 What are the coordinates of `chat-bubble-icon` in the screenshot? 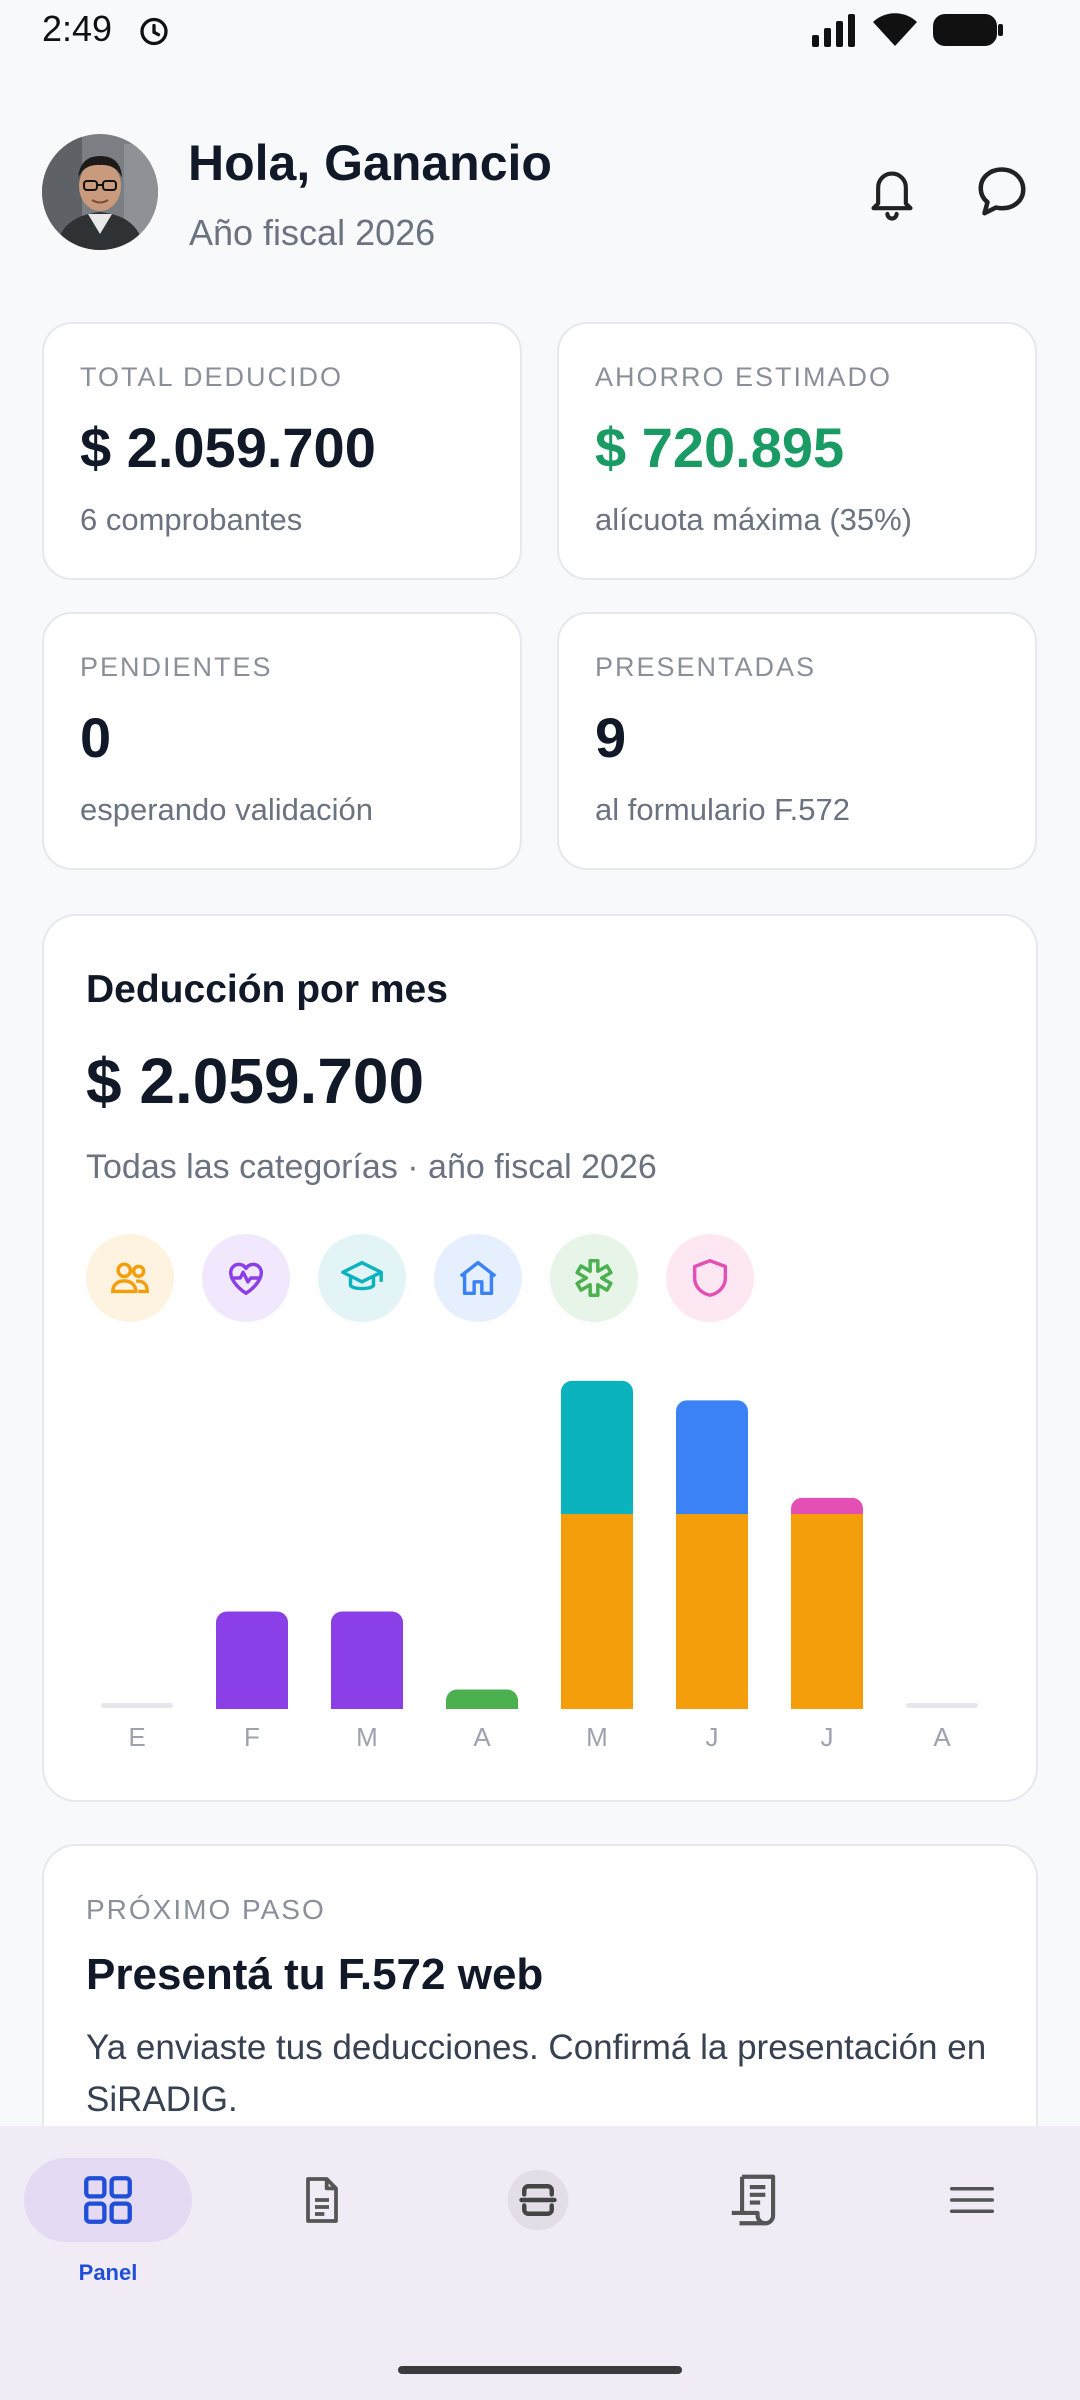 It's located at (1002, 191).